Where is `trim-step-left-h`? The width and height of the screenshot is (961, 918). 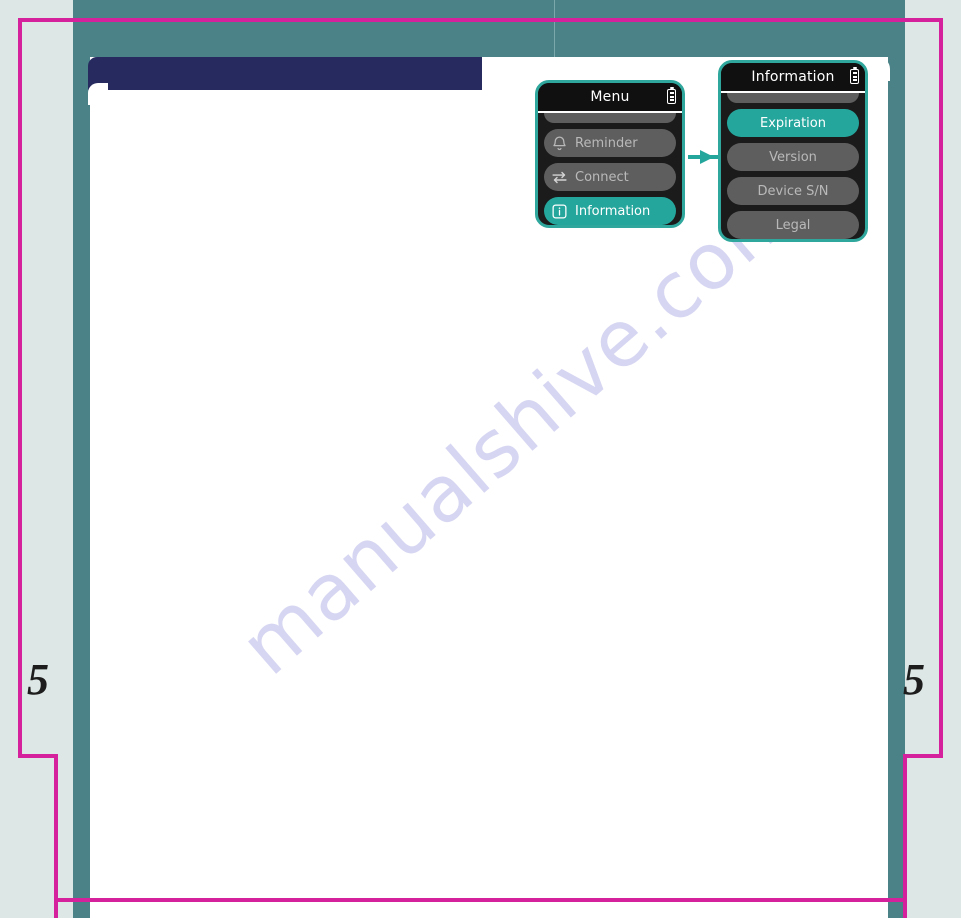
trim-step-left-h is located at coordinates (38, 756).